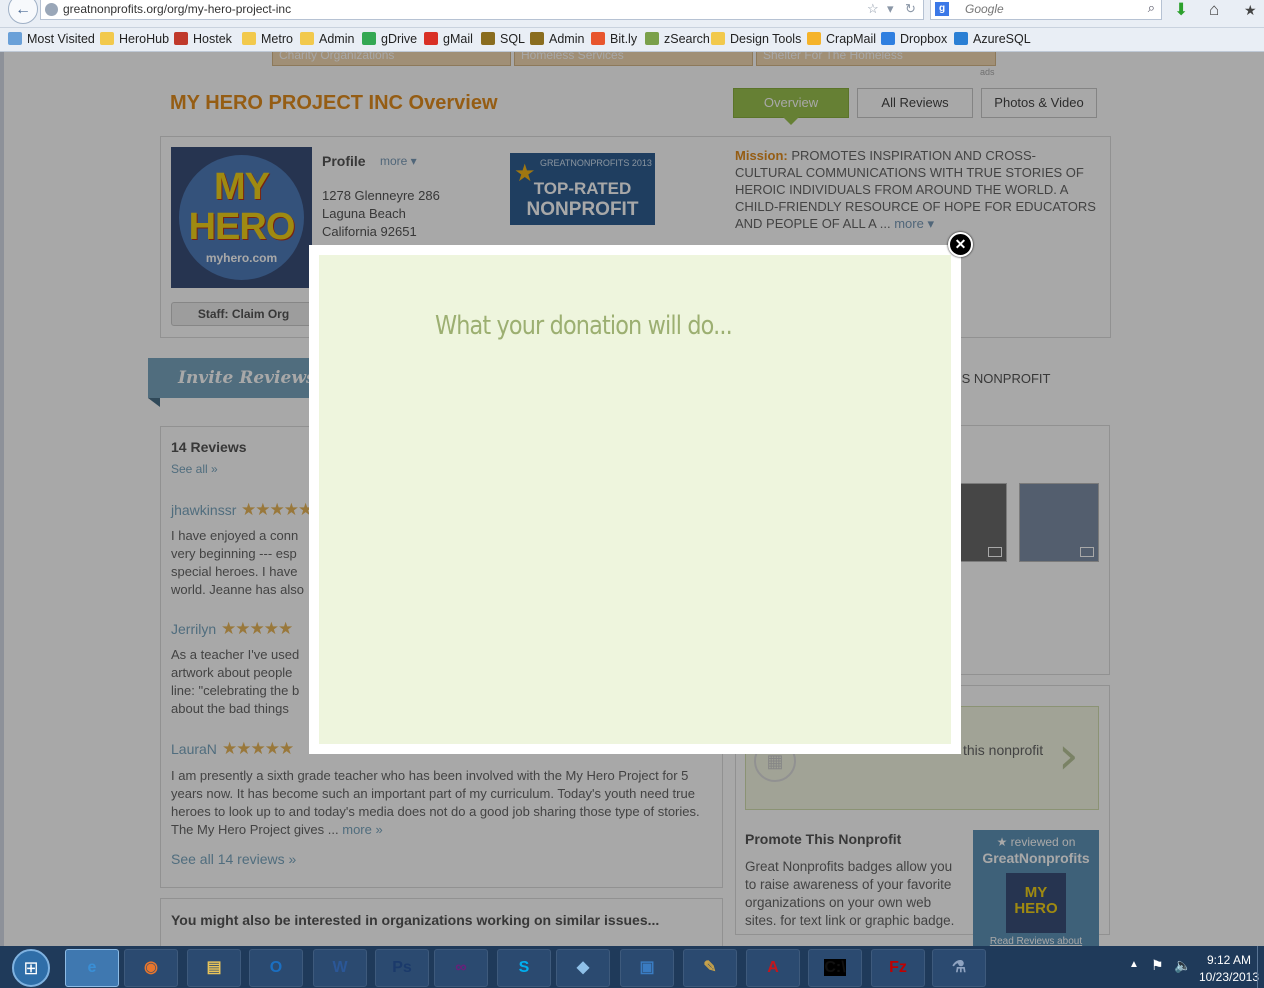 The width and height of the screenshot is (1264, 988). What do you see at coordinates (513, 39) in the screenshot?
I see `bookmark-label: SQL` at bounding box center [513, 39].